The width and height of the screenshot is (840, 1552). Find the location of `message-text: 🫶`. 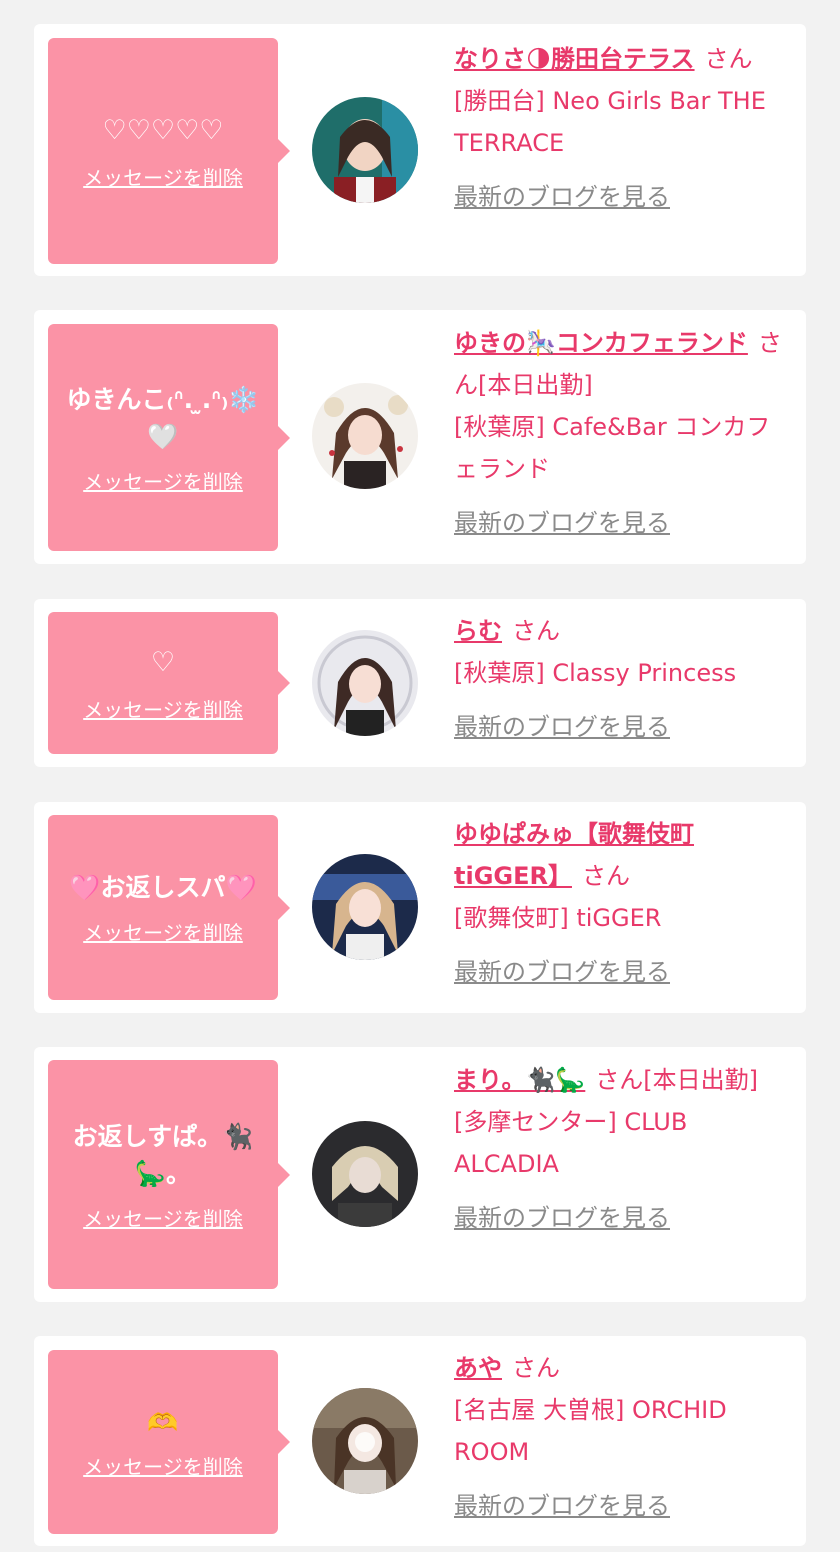

message-text: 🫶 is located at coordinates (163, 1422).